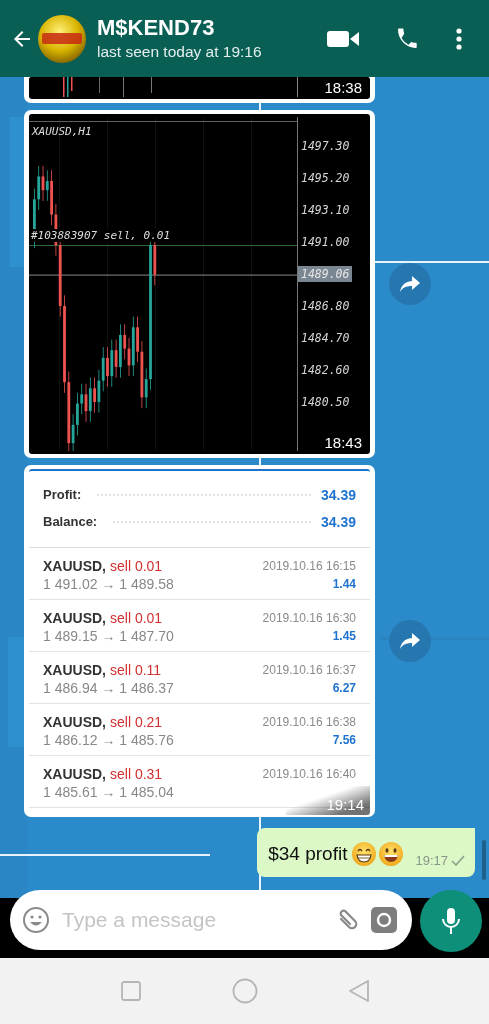  I want to click on last-seen-text: last seen today at 19:16, so click(180, 51).